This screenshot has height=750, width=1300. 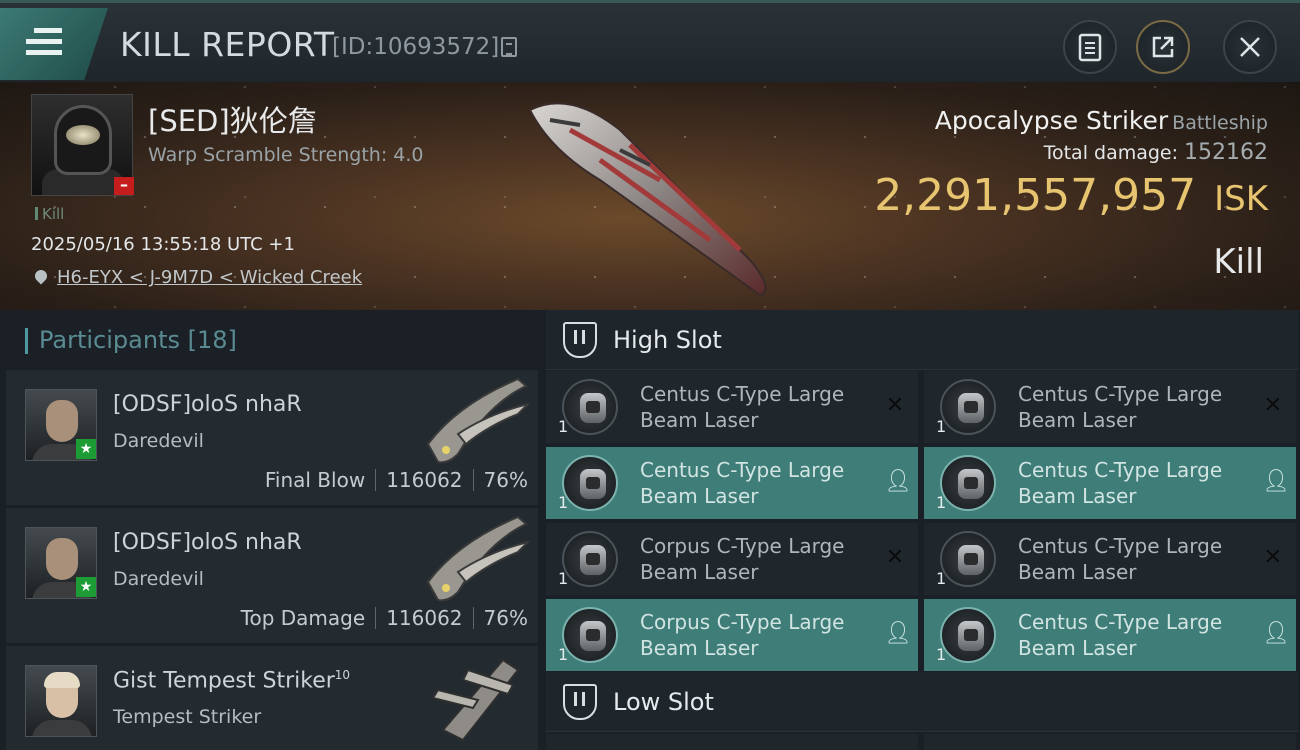 What do you see at coordinates (61, 701) in the screenshot?
I see `avatar` at bounding box center [61, 701].